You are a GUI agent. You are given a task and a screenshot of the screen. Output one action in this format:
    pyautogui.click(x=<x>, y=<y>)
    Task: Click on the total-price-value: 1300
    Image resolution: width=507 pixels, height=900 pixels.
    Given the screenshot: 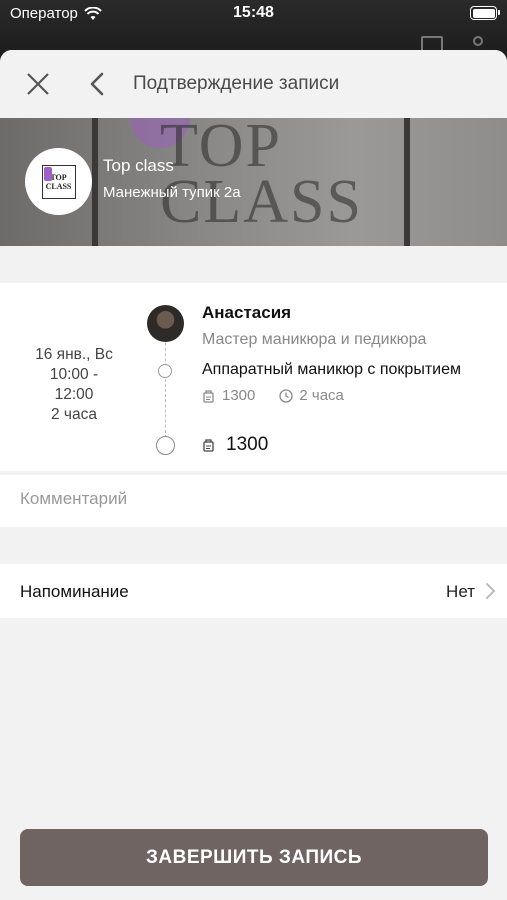 What is the action you would take?
    pyautogui.click(x=247, y=444)
    